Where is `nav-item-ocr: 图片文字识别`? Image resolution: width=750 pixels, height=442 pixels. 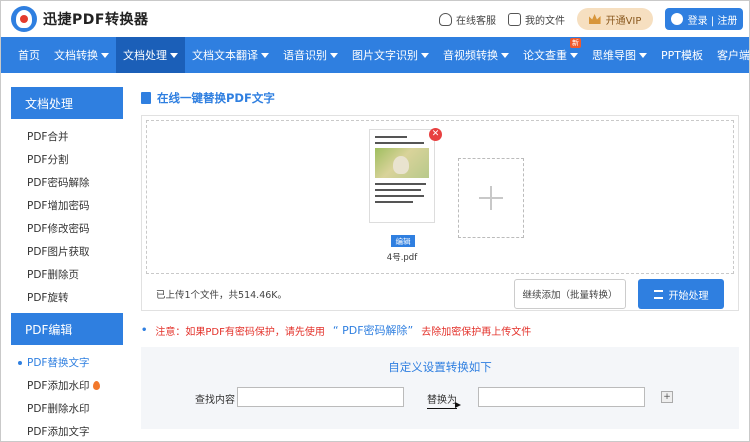
nav-item-ocr: 图片文字识别 is located at coordinates (390, 55).